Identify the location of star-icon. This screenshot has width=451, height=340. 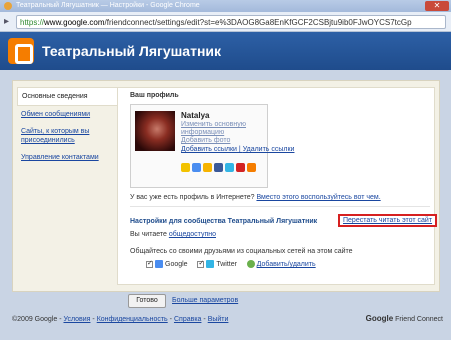
(185, 167).